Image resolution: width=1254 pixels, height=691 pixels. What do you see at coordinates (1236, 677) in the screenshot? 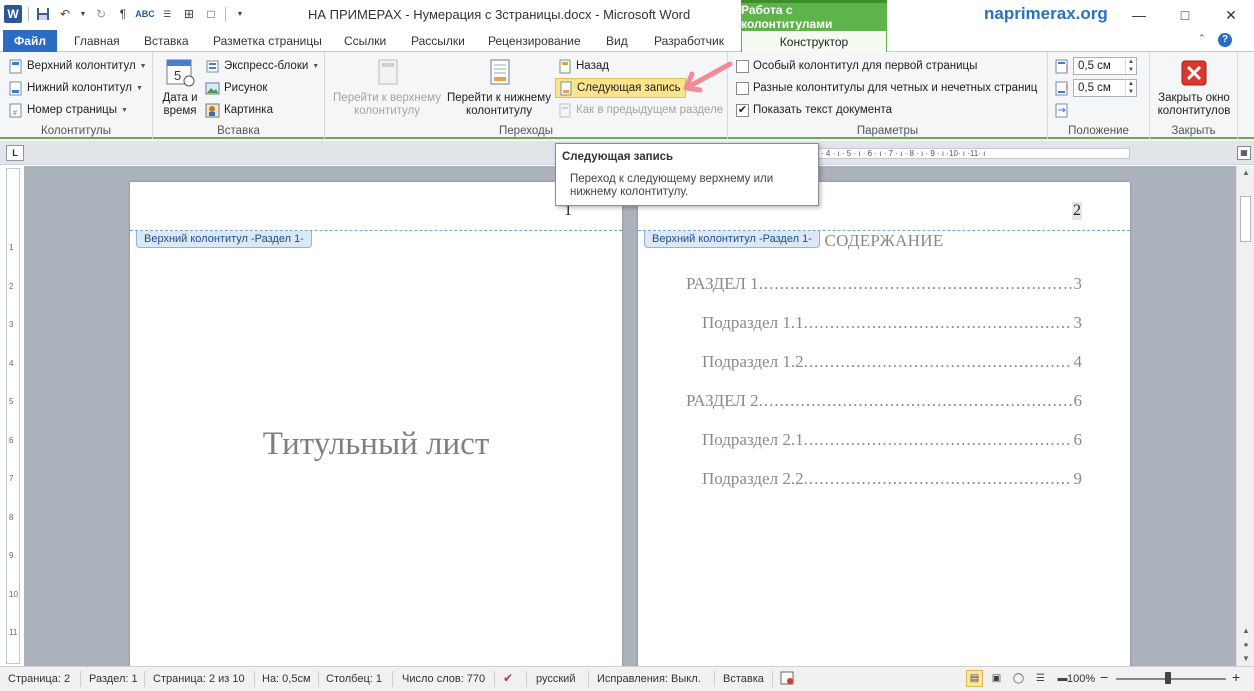
I see `zoom-in-icon: +` at bounding box center [1236, 677].